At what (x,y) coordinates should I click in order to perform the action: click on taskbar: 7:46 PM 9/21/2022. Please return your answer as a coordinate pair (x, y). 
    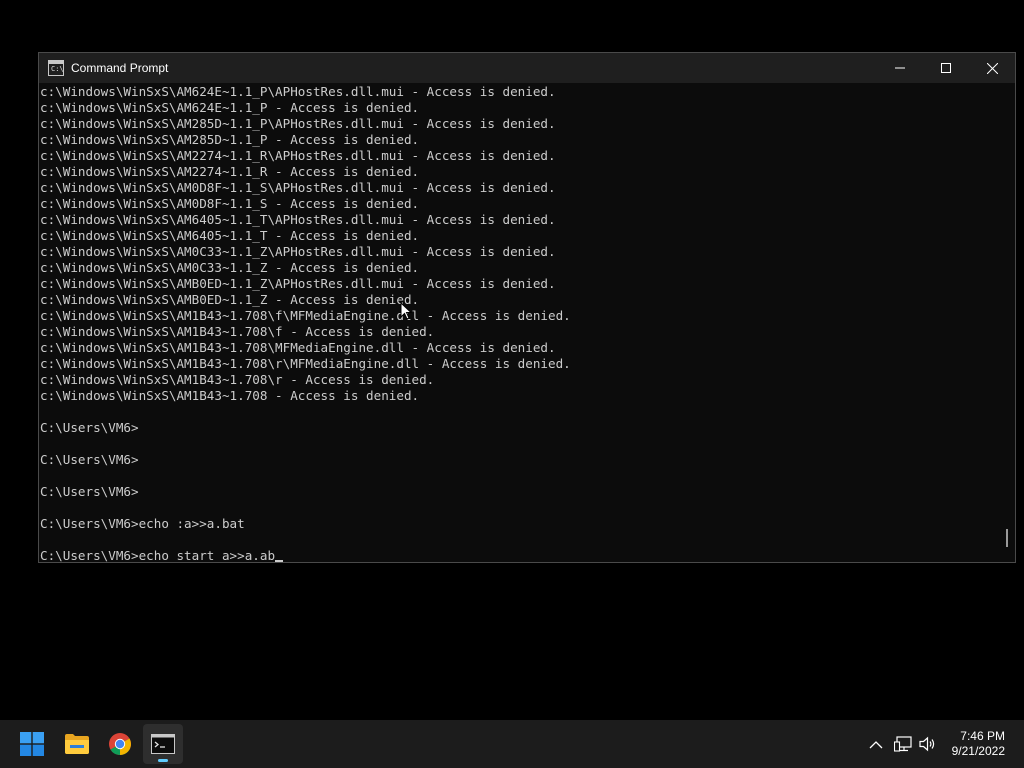
    Looking at the image, I should click on (512, 744).